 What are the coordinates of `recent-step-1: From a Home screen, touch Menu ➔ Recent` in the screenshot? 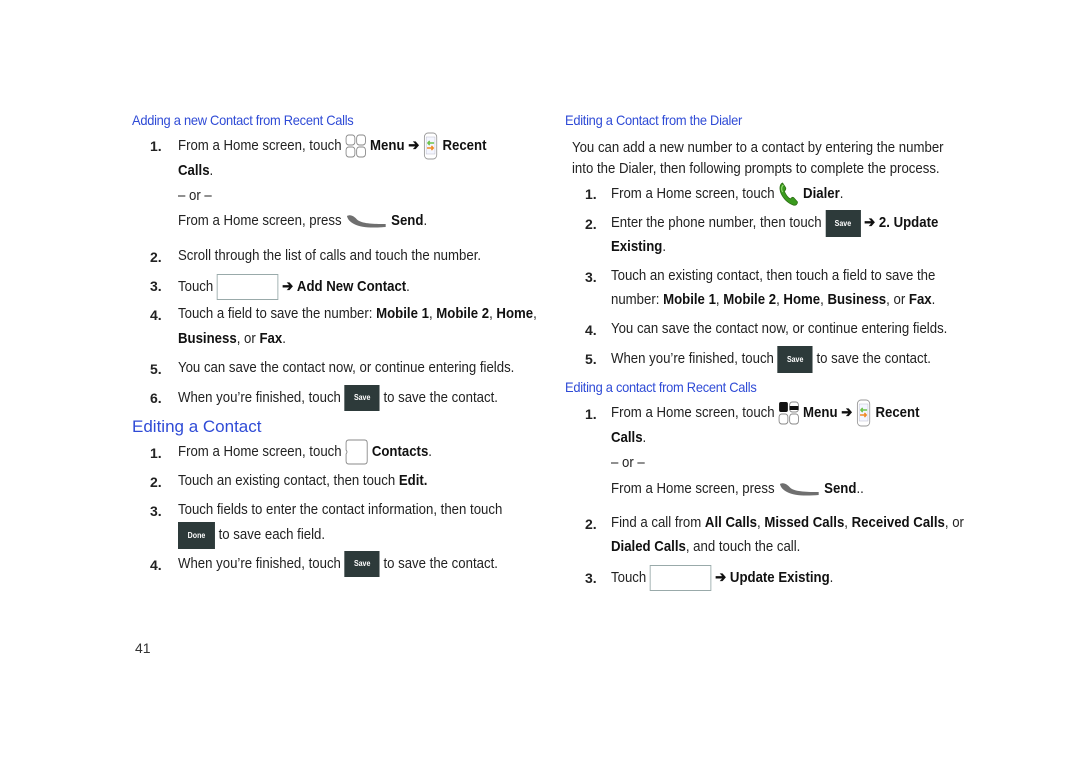 It's located at (786, 413).